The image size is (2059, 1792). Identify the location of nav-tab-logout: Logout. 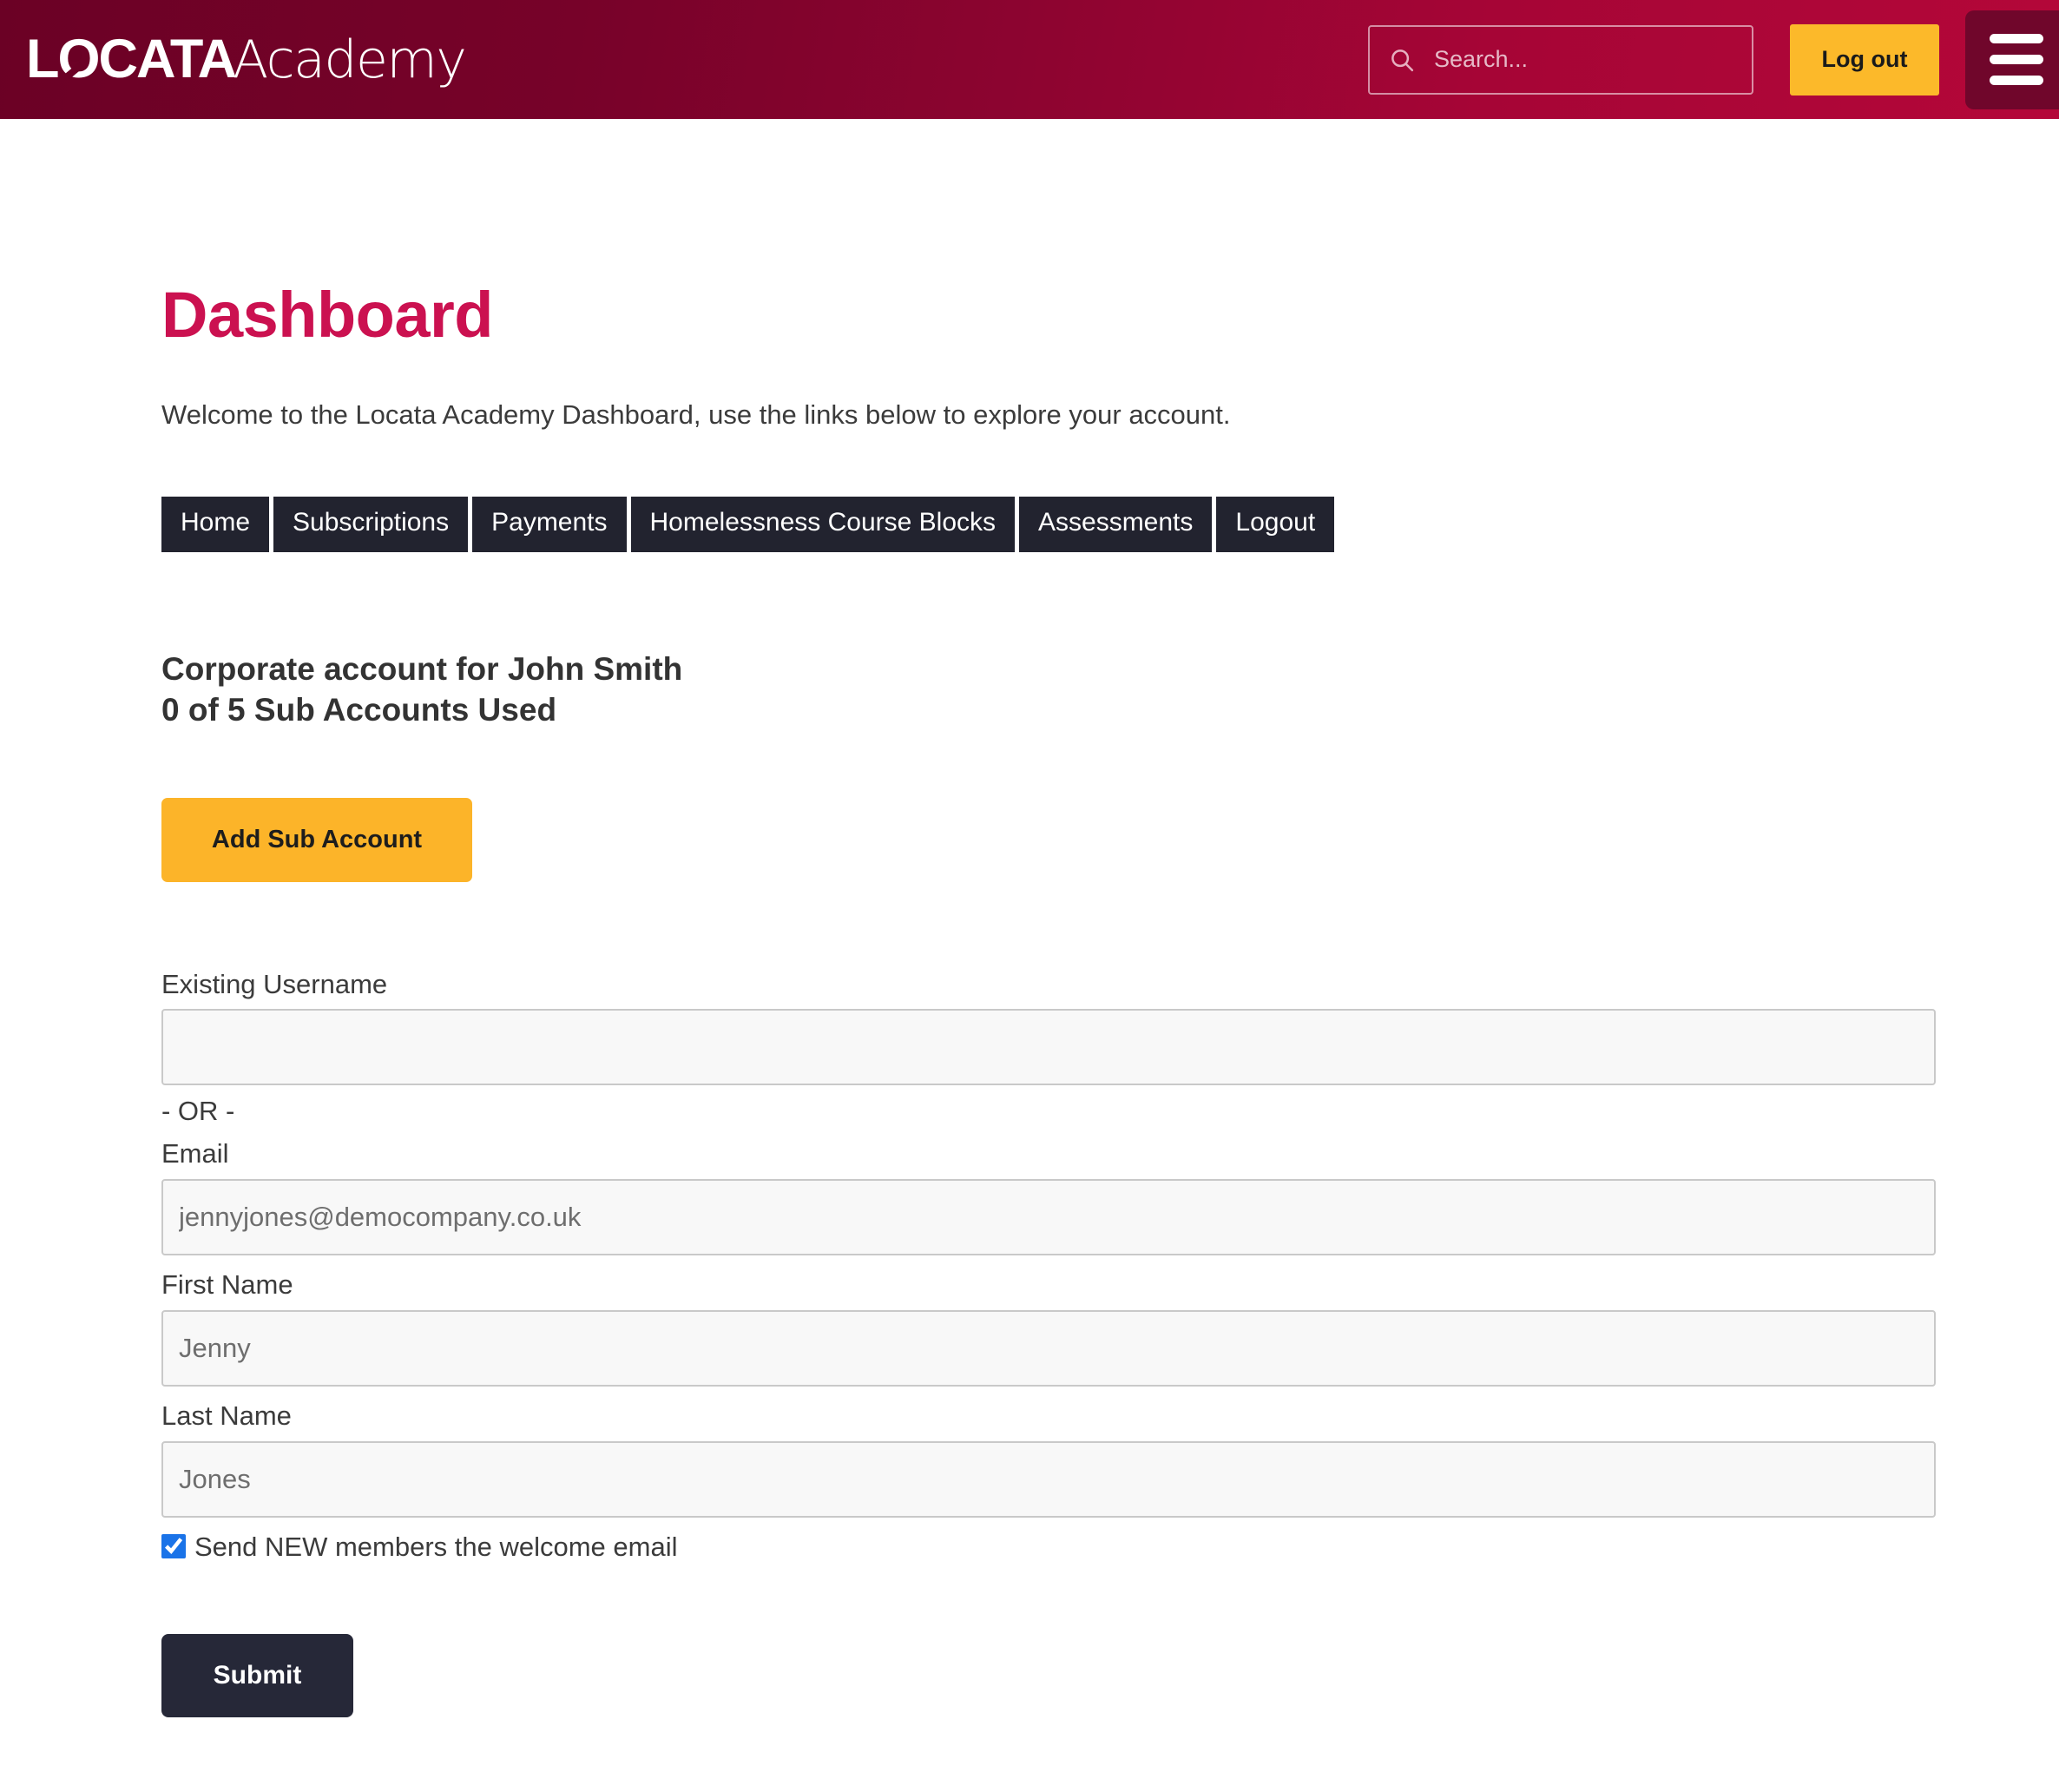
(1276, 524).